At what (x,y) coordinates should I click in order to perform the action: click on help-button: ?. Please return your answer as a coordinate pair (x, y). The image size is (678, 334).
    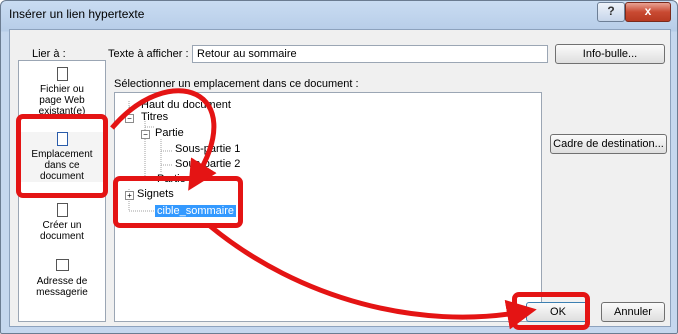
    Looking at the image, I should click on (611, 12).